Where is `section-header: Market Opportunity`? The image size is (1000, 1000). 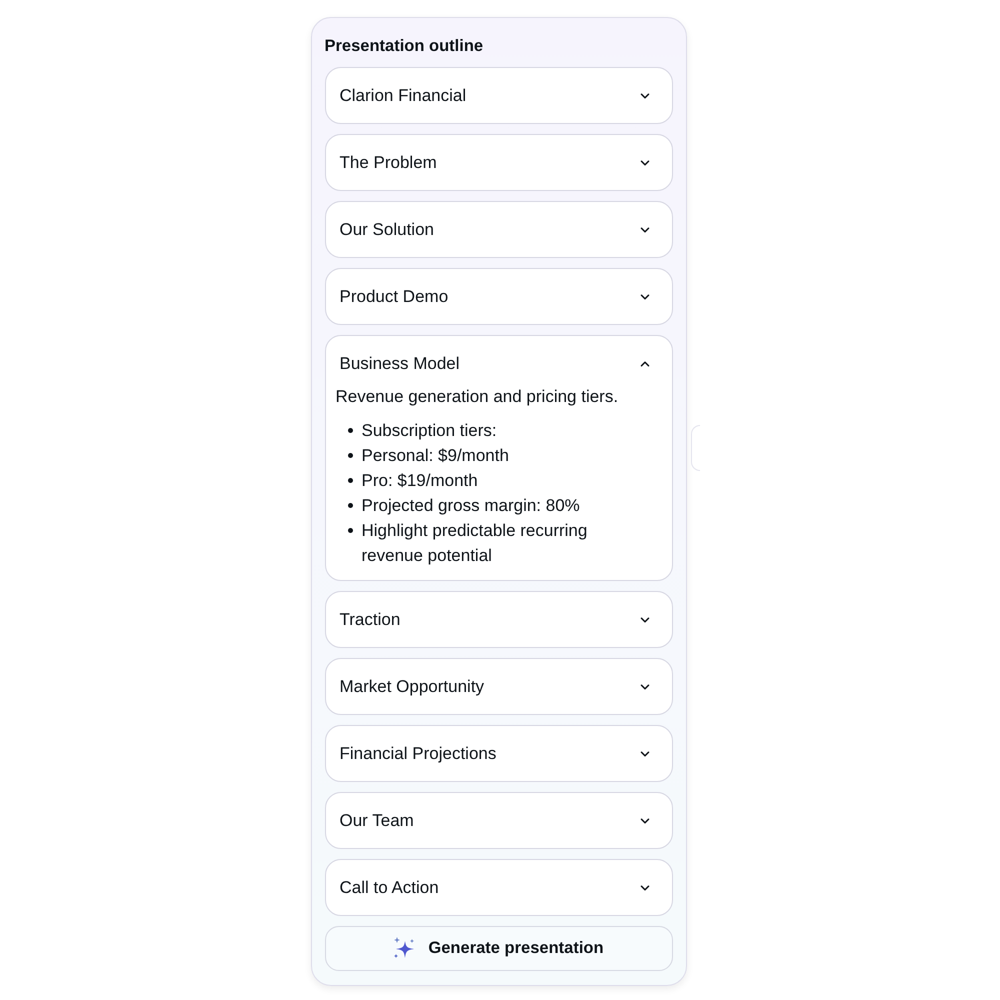
section-header: Market Opportunity is located at coordinates (499, 686).